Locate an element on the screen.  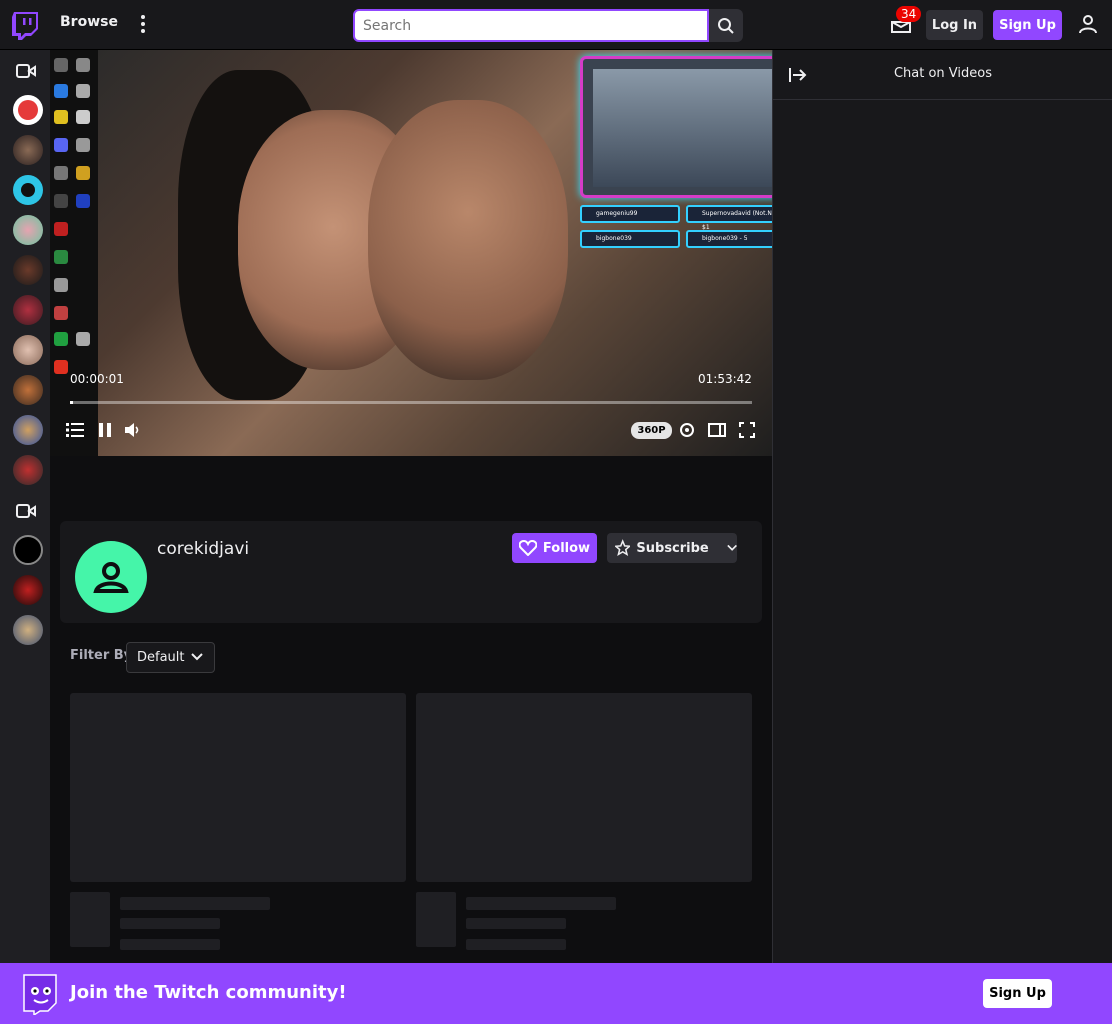
follow-button: Follow is located at coordinates (554, 548).